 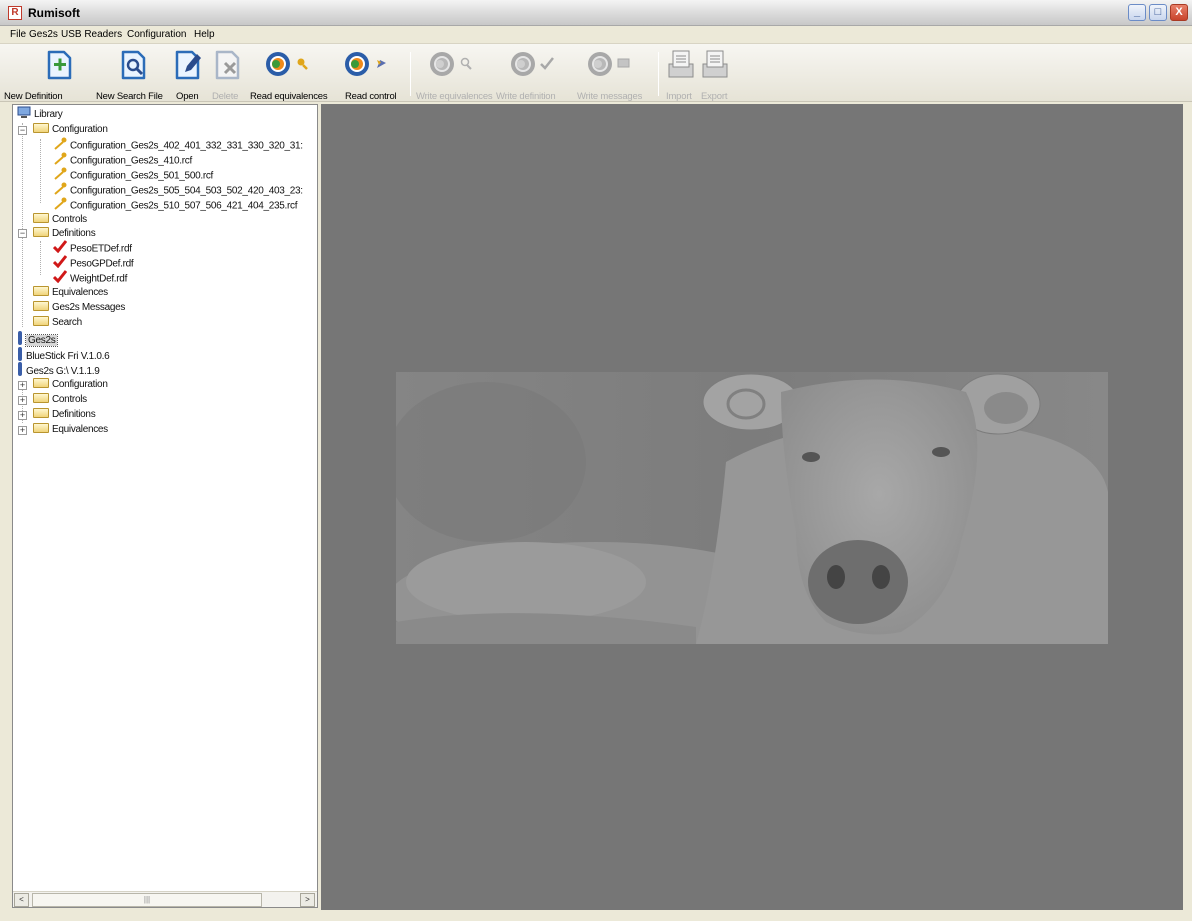 I want to click on export-button: Export, so click(x=715, y=75).